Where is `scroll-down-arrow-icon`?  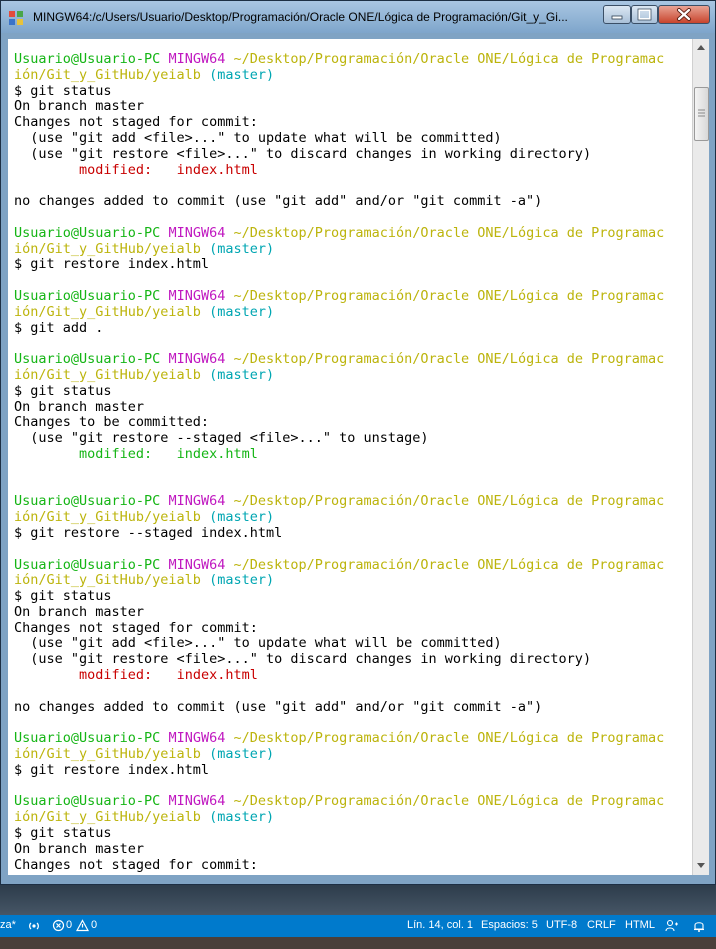
scroll-down-arrow-icon is located at coordinates (701, 865).